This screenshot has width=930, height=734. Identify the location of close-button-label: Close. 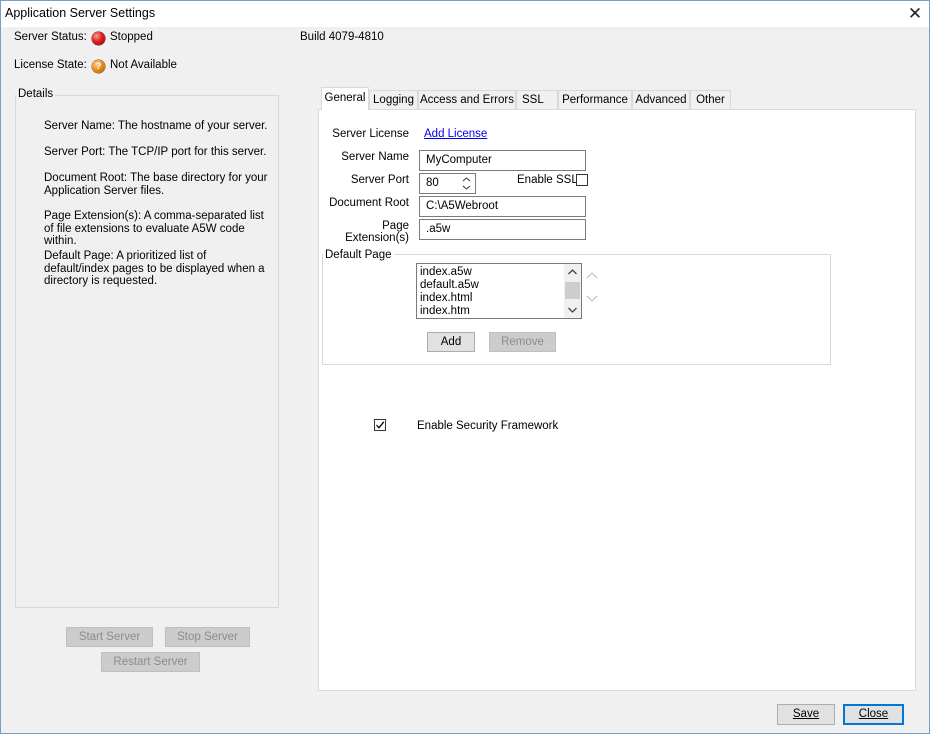
(873, 714).